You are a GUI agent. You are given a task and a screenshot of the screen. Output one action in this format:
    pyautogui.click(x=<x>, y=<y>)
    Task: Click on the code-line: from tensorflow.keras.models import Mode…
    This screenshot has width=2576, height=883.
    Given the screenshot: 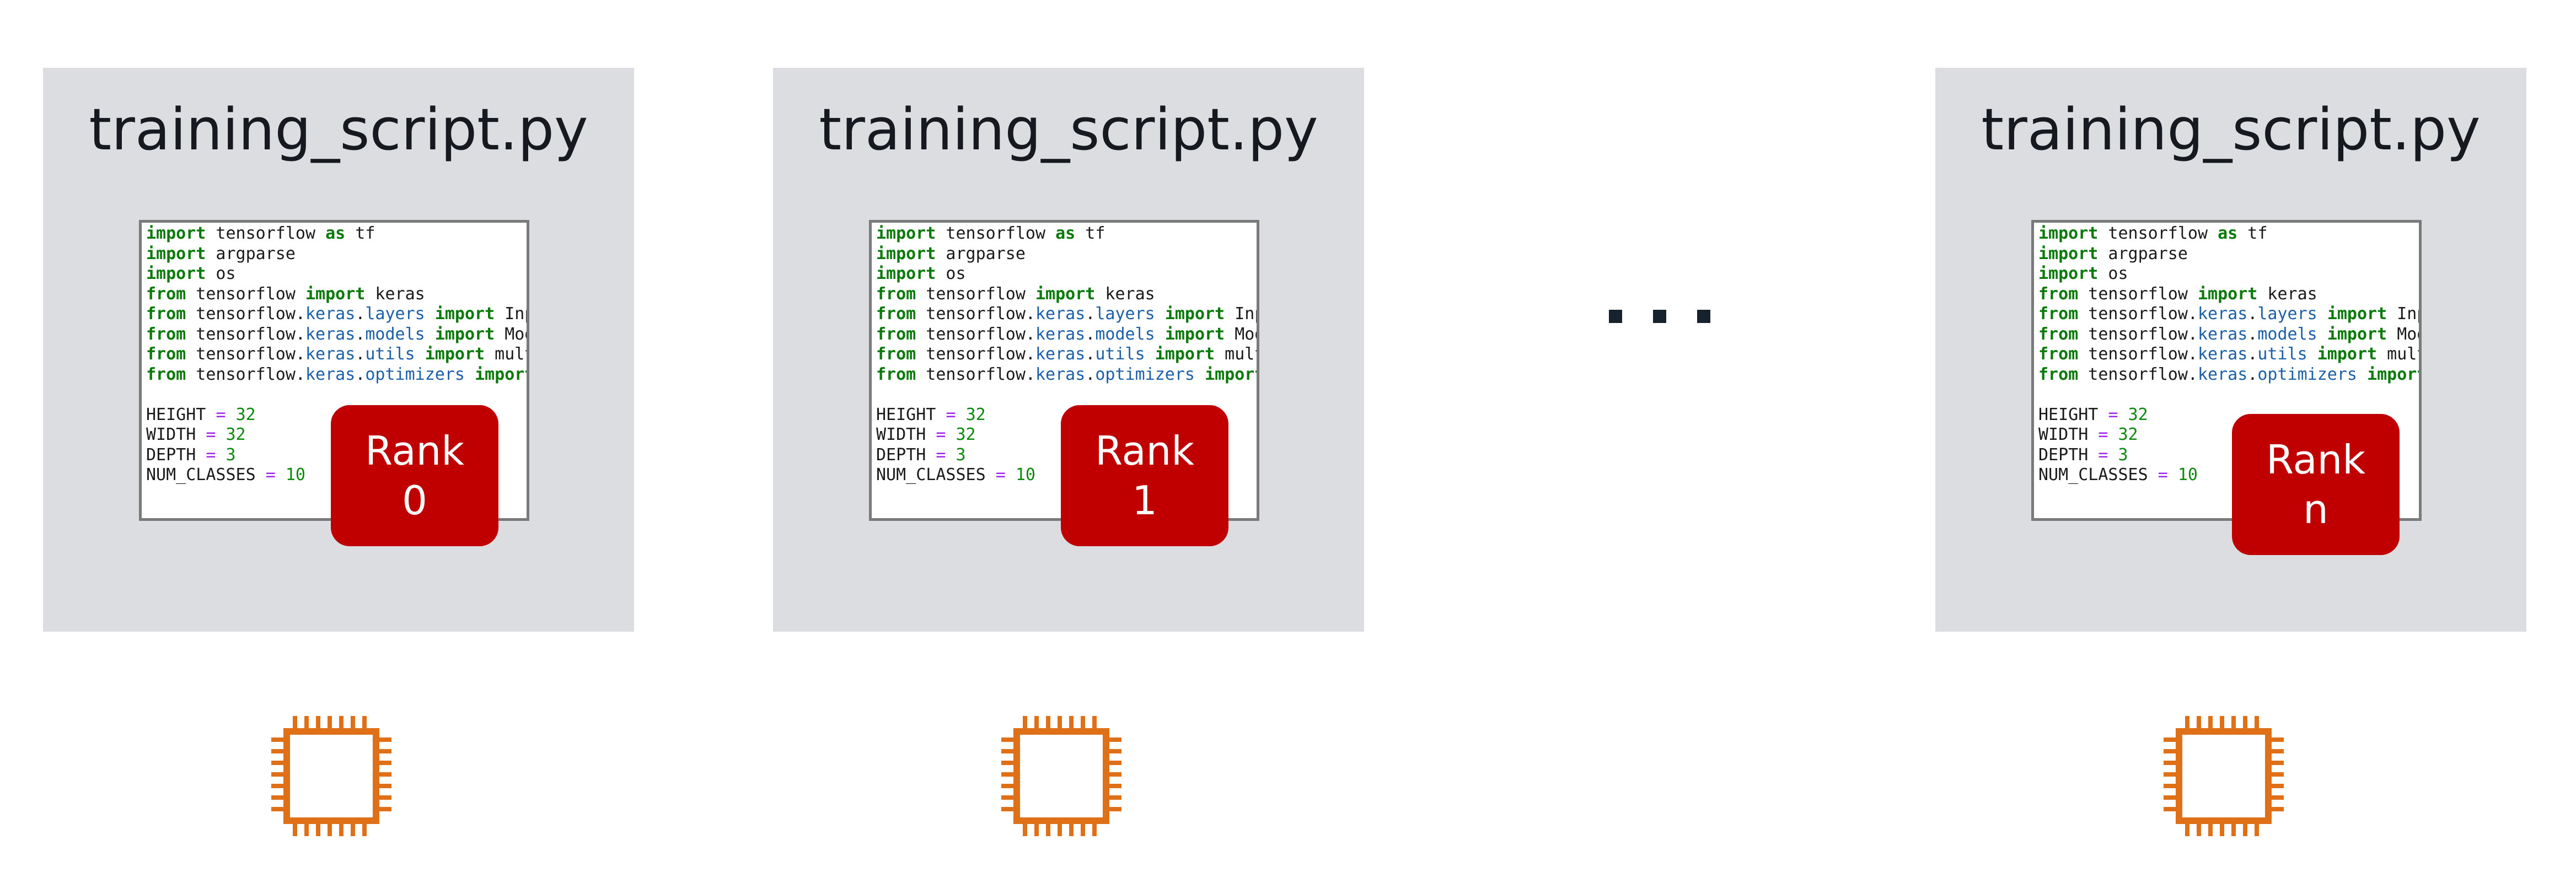 What is the action you would take?
    pyautogui.click(x=1066, y=335)
    